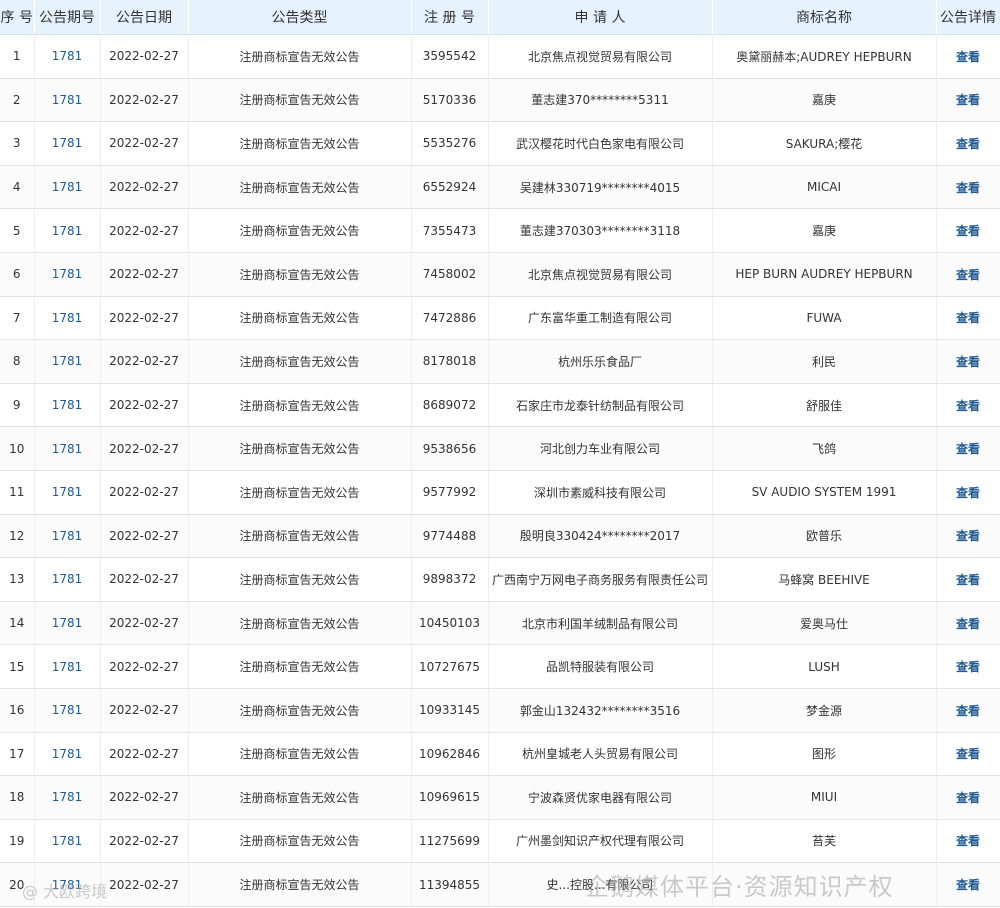  Describe the element at coordinates (17, 623) in the screenshot. I see `row-seq: 14` at that location.